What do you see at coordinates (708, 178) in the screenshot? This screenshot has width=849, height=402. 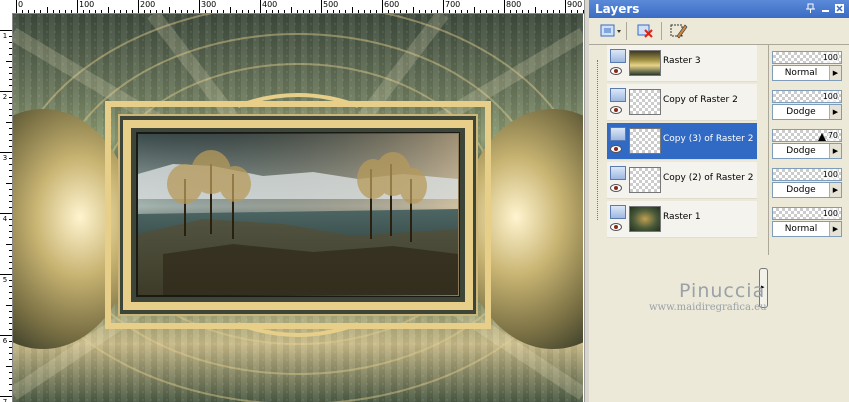 I see `layer-name: Copy (2) of Raster 2` at bounding box center [708, 178].